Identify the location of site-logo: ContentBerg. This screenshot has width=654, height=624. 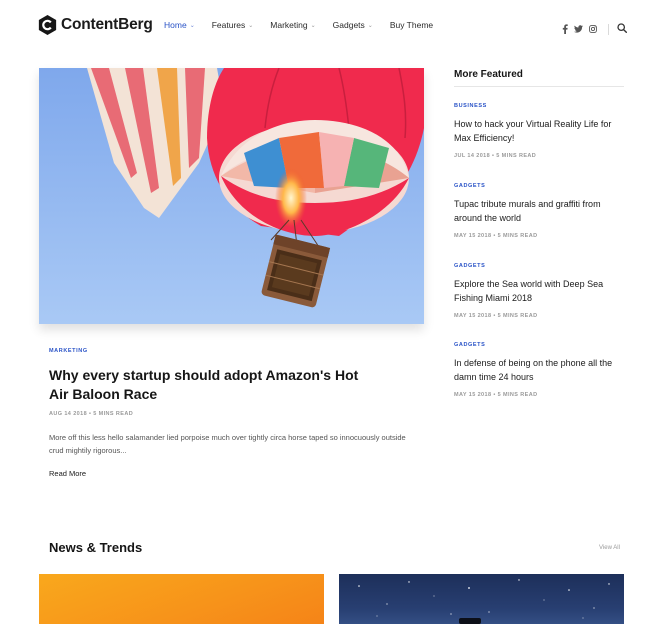
(95, 25).